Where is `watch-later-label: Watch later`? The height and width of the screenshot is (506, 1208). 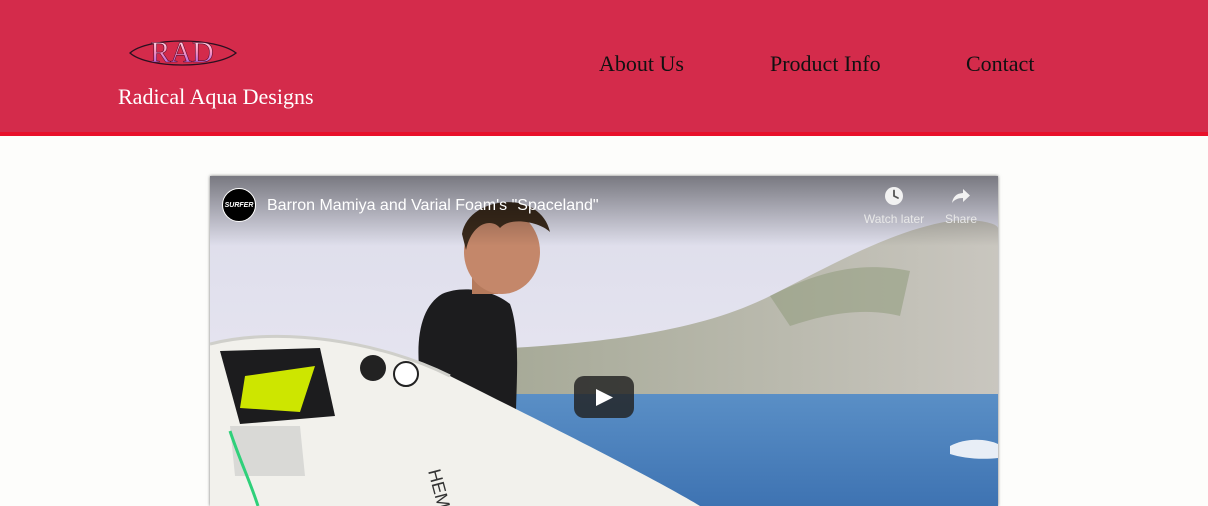 watch-later-label: Watch later is located at coordinates (894, 219).